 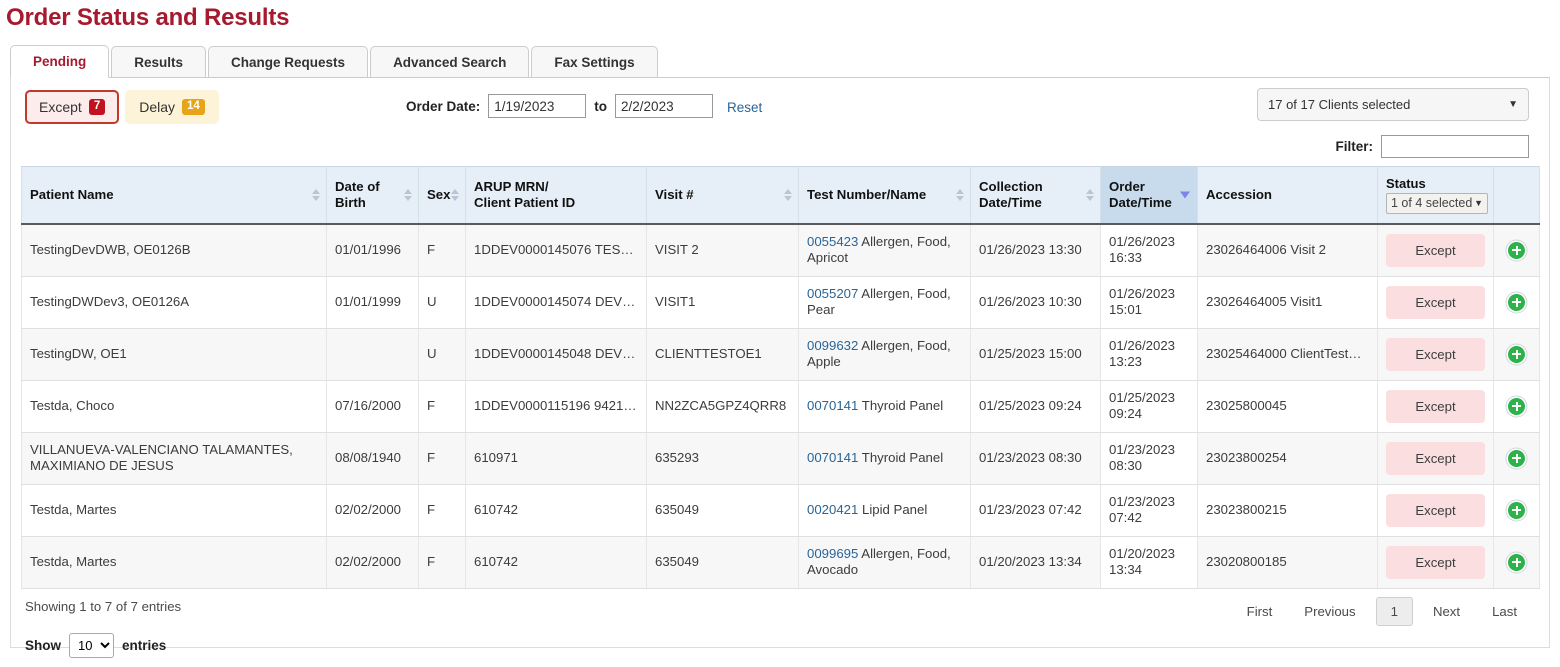 What do you see at coordinates (288, 61) in the screenshot?
I see `tab-change-requests: Change Requests` at bounding box center [288, 61].